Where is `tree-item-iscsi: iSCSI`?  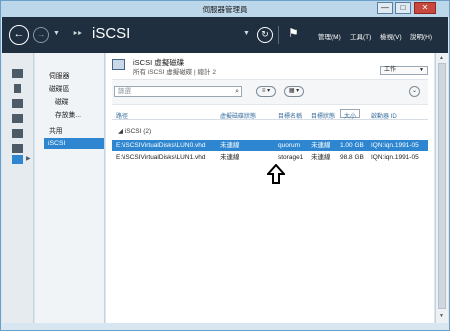 tree-item-iscsi: iSCSI is located at coordinates (74, 143).